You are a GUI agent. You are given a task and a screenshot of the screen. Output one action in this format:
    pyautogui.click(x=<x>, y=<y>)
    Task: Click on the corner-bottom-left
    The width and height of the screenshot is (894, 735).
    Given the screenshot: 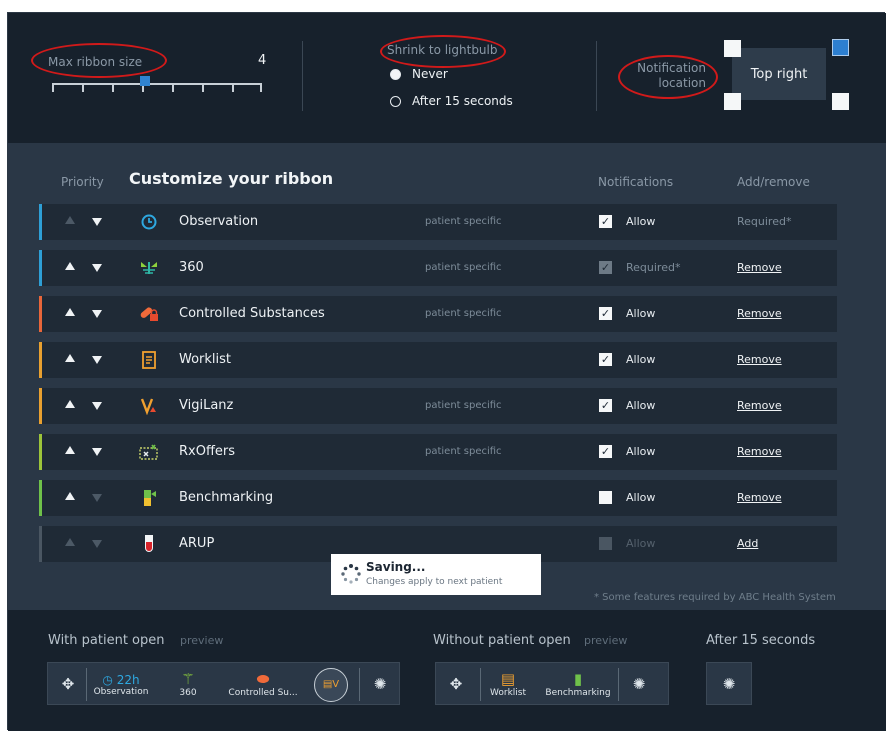 What is the action you would take?
    pyautogui.click(x=732, y=101)
    